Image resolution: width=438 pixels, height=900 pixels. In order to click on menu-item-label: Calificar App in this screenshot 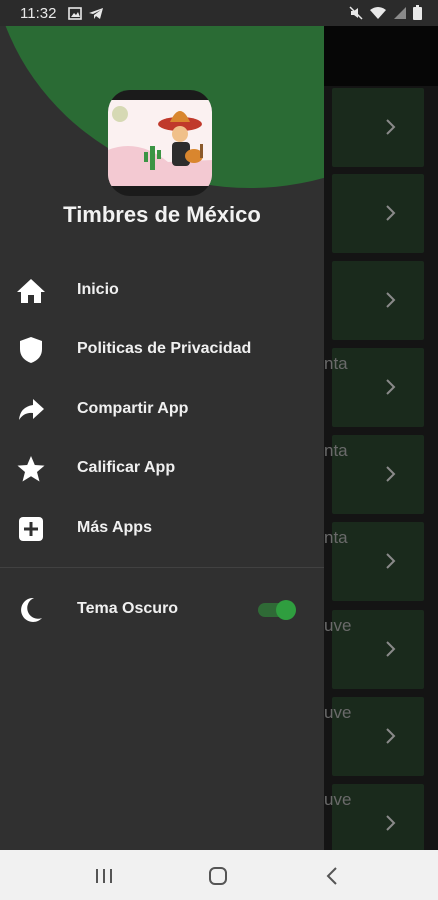, I will do `click(126, 467)`.